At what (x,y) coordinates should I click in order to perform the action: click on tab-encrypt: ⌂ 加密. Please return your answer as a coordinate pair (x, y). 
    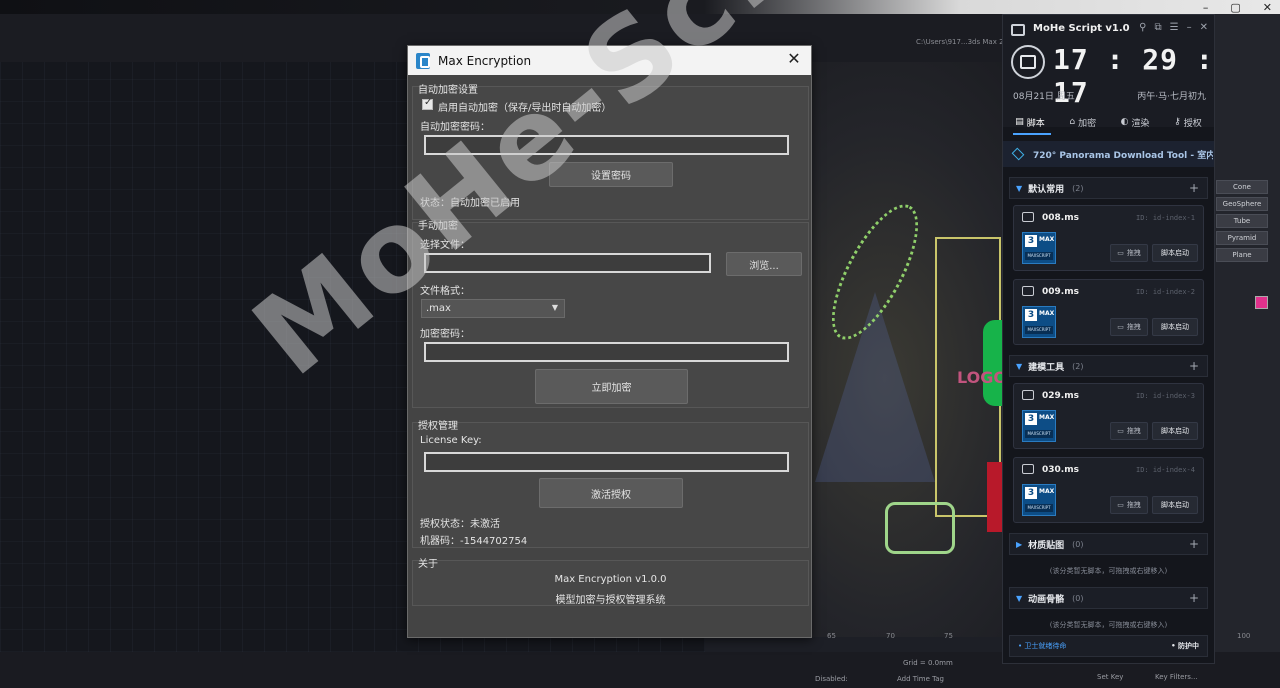
    Looking at the image, I should click on (1082, 122).